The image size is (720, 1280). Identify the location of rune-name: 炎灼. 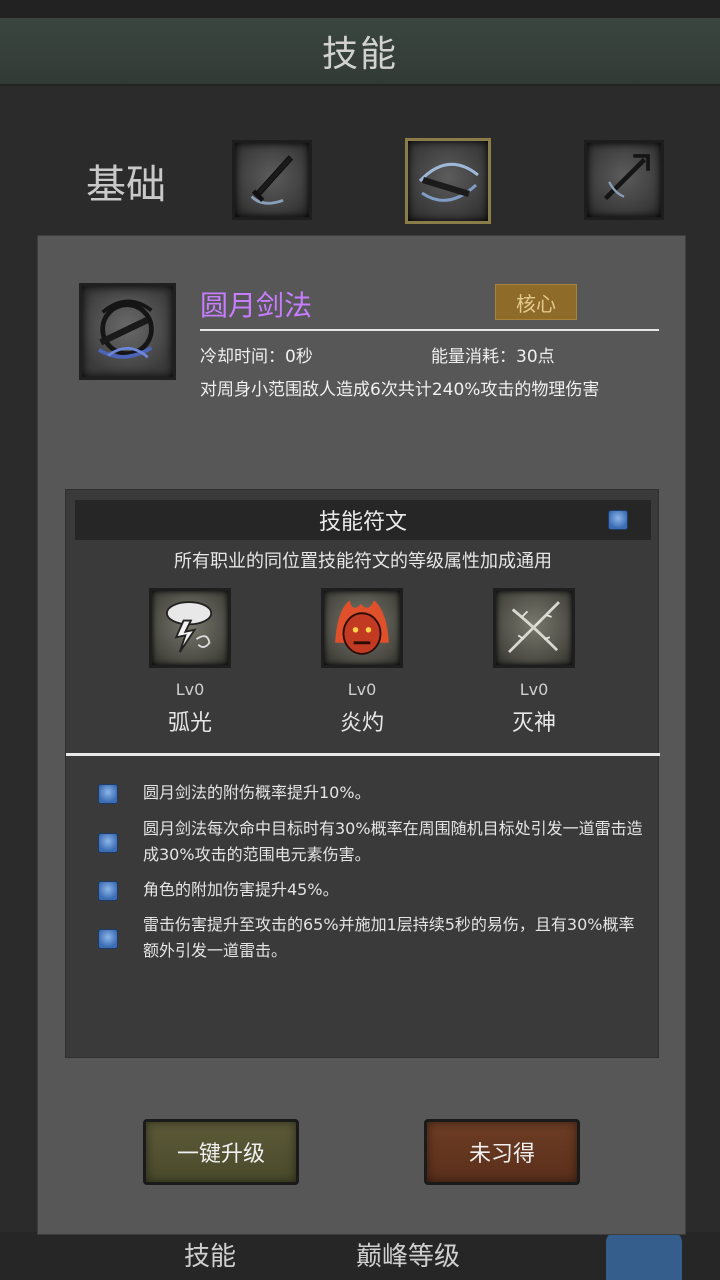
(361, 723).